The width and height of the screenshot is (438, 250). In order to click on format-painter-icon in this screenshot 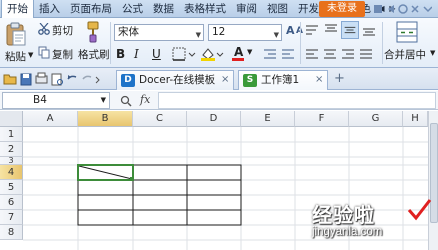, I will do `click(93, 32)`.